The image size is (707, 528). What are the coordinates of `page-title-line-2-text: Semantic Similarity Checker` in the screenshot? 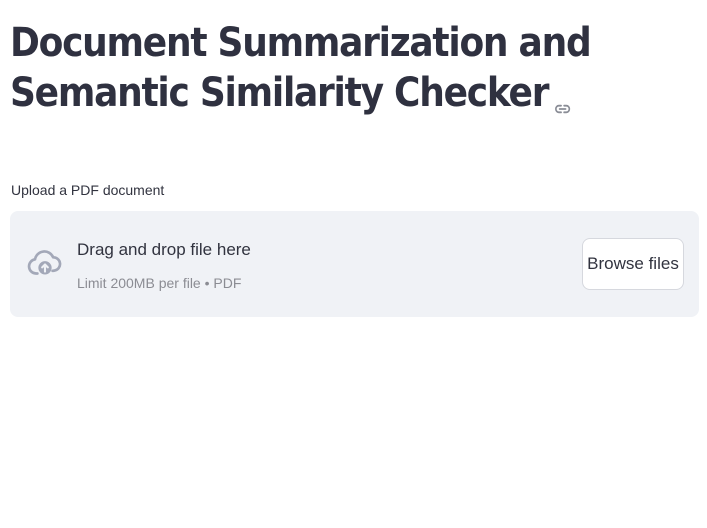 It's located at (279, 93).